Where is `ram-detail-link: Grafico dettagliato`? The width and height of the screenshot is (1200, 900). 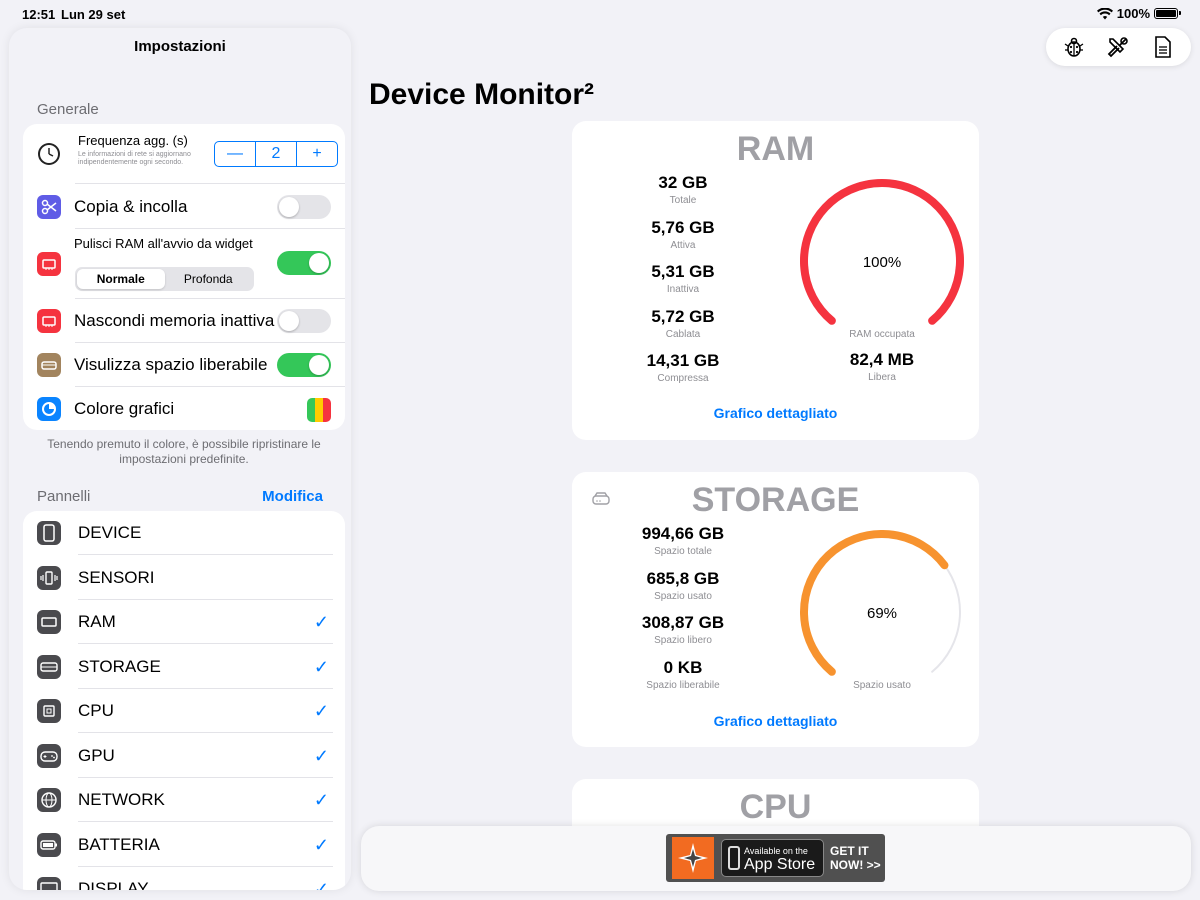
ram-detail-link: Grafico dettagliato is located at coordinates (775, 413).